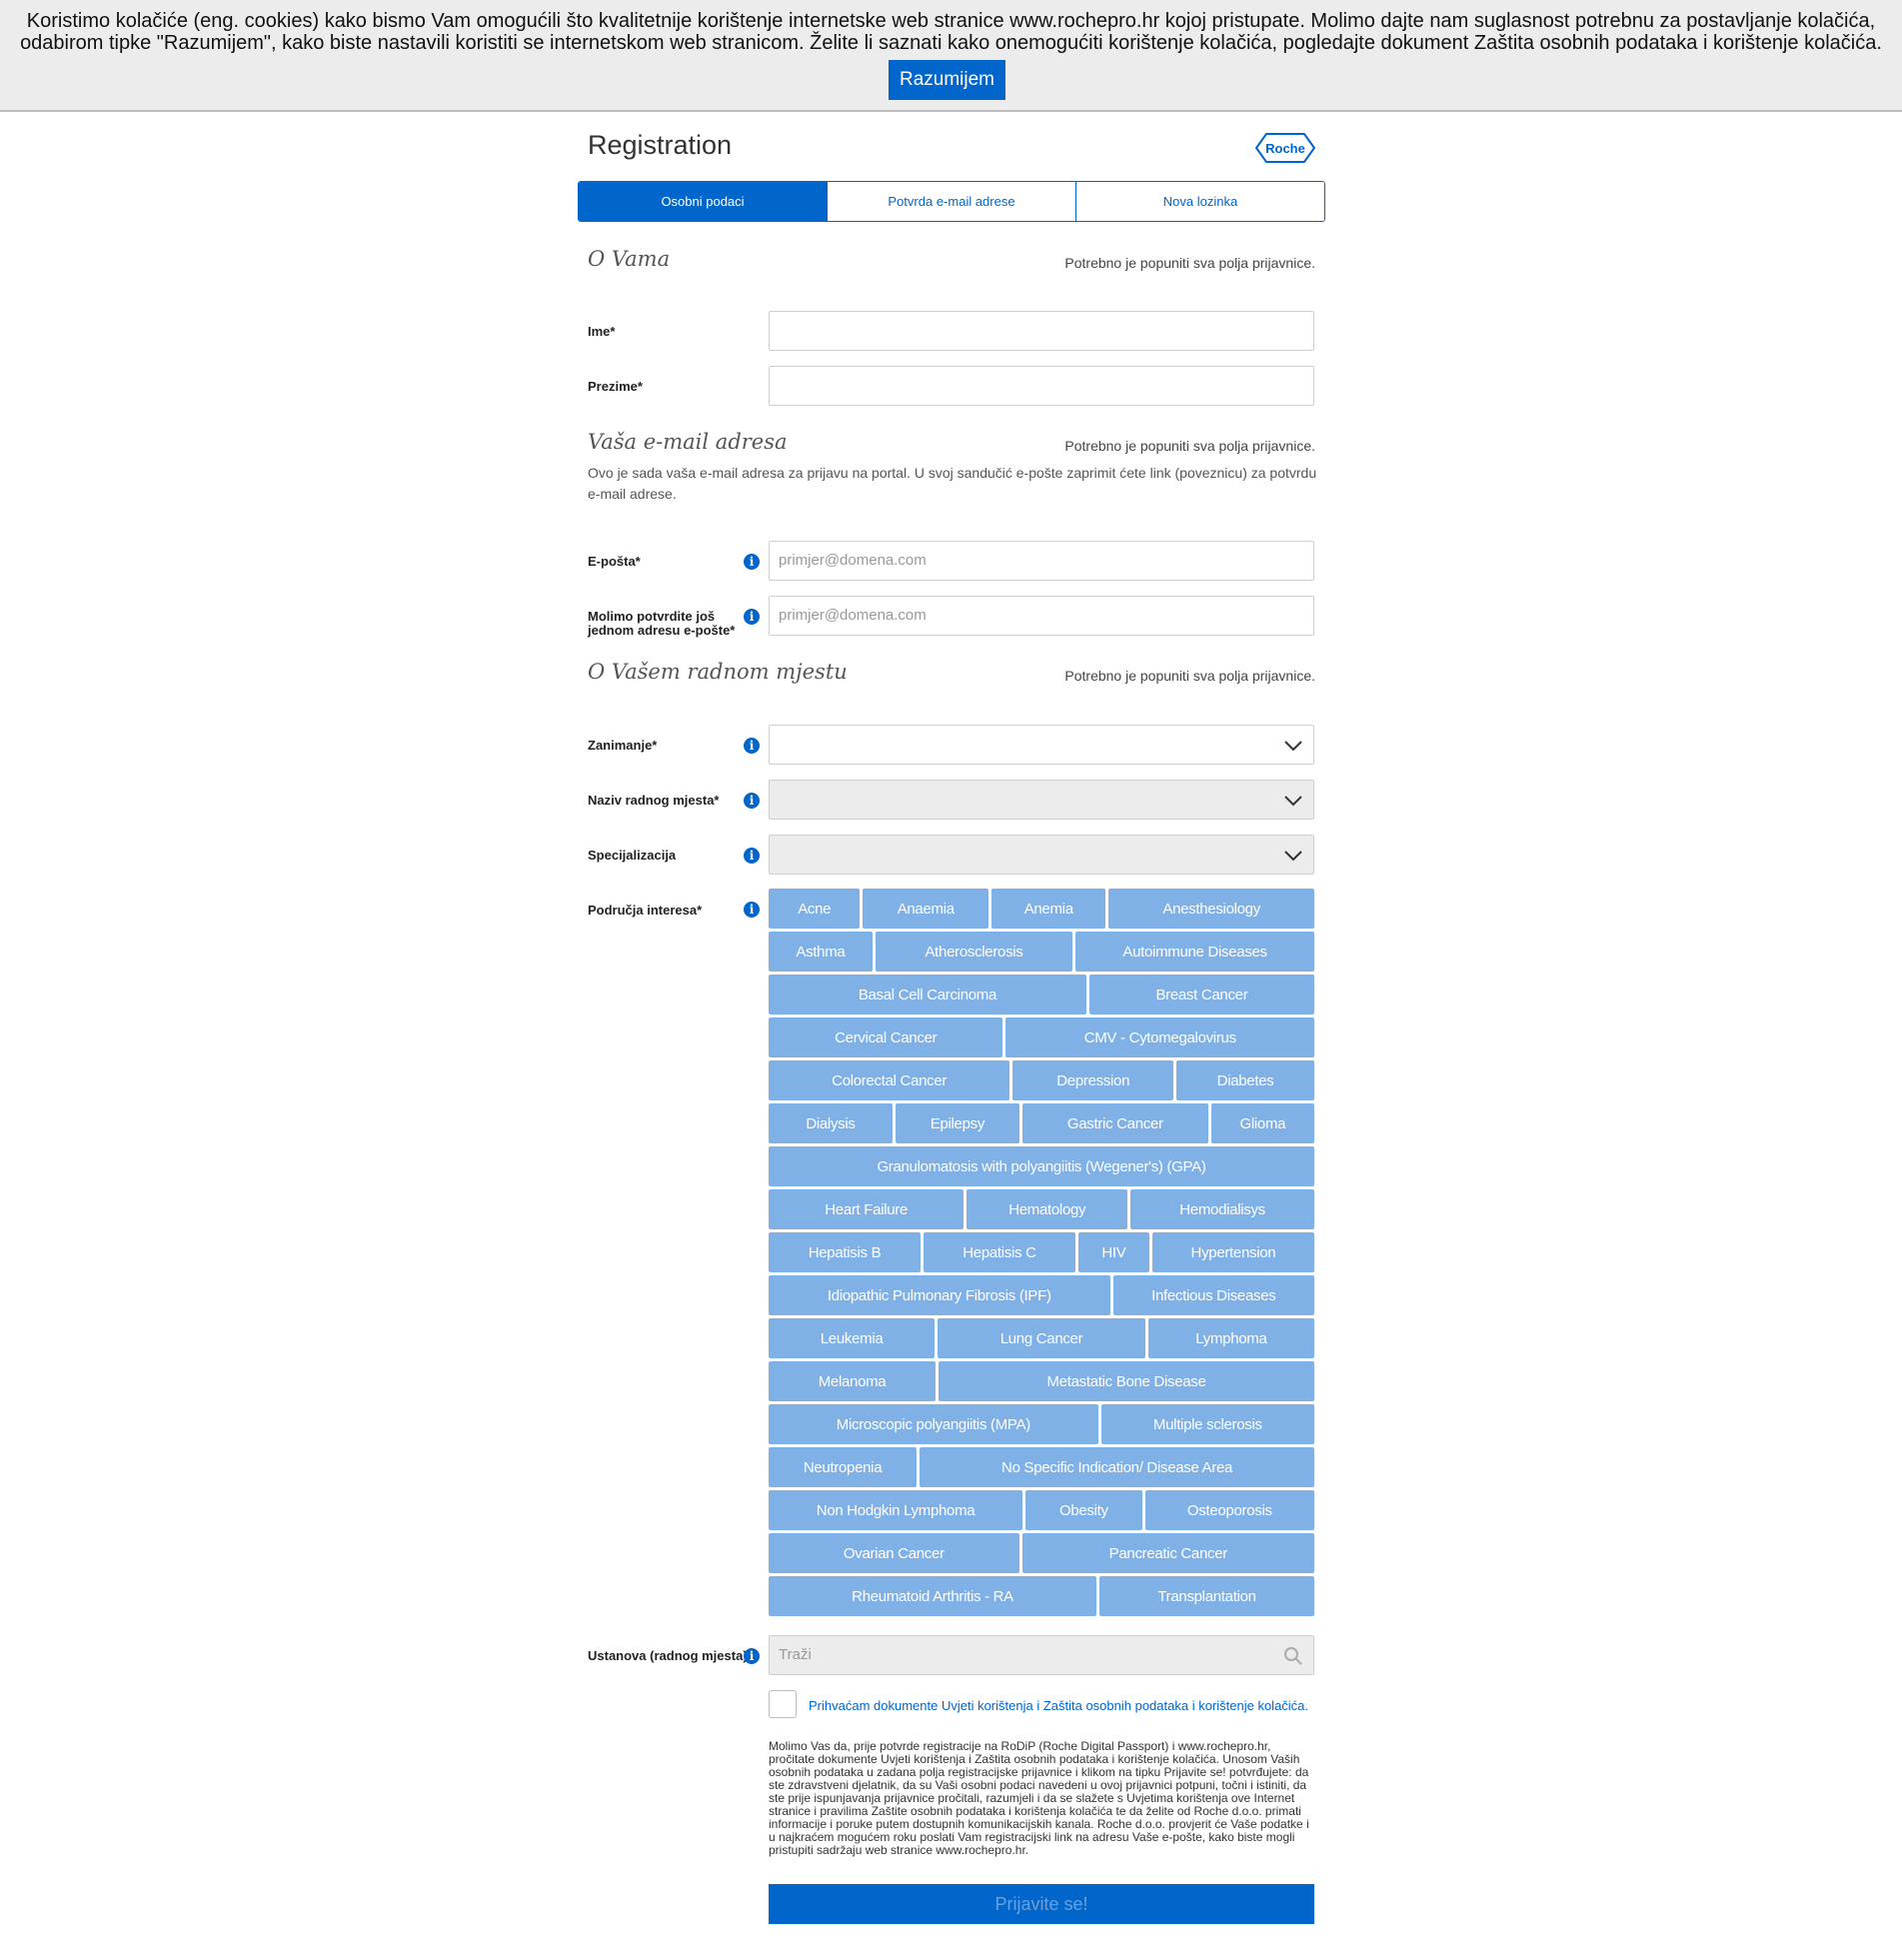 This screenshot has height=1960, width=1902. What do you see at coordinates (933, 1596) in the screenshot?
I see `interest-tag: Rheumatoid Arthritis - RA` at bounding box center [933, 1596].